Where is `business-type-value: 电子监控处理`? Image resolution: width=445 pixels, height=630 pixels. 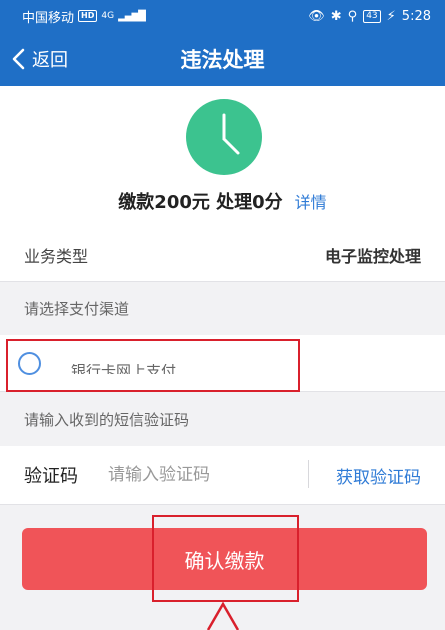 business-type-value: 电子监控处理 is located at coordinates (372, 256).